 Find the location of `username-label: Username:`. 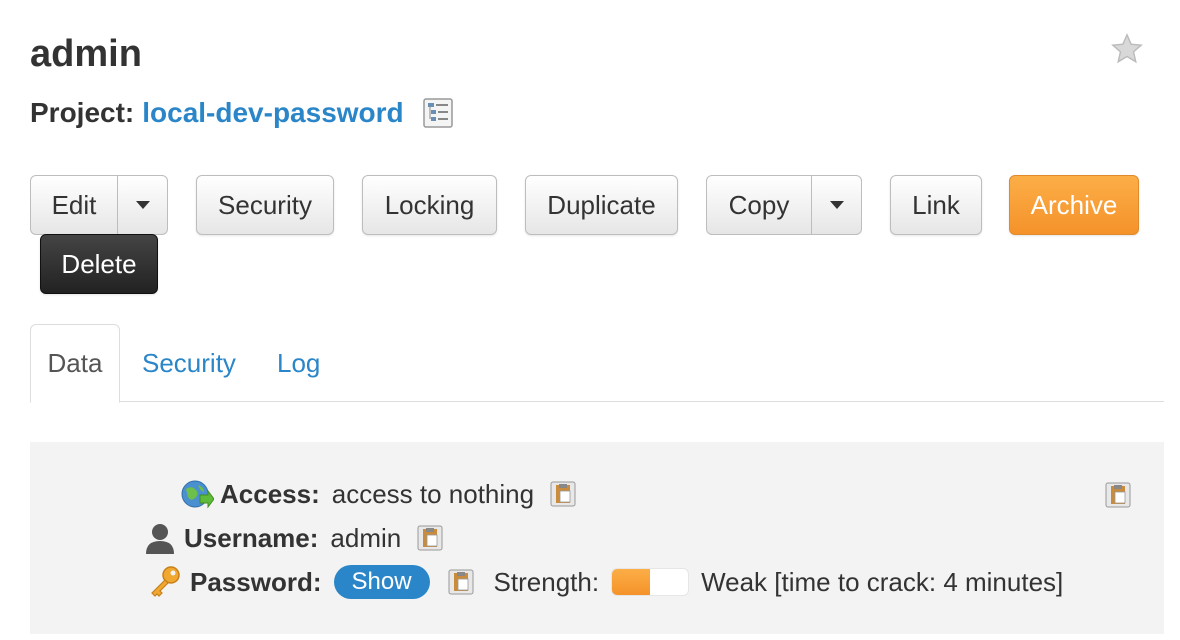

username-label: Username: is located at coordinates (231, 538).